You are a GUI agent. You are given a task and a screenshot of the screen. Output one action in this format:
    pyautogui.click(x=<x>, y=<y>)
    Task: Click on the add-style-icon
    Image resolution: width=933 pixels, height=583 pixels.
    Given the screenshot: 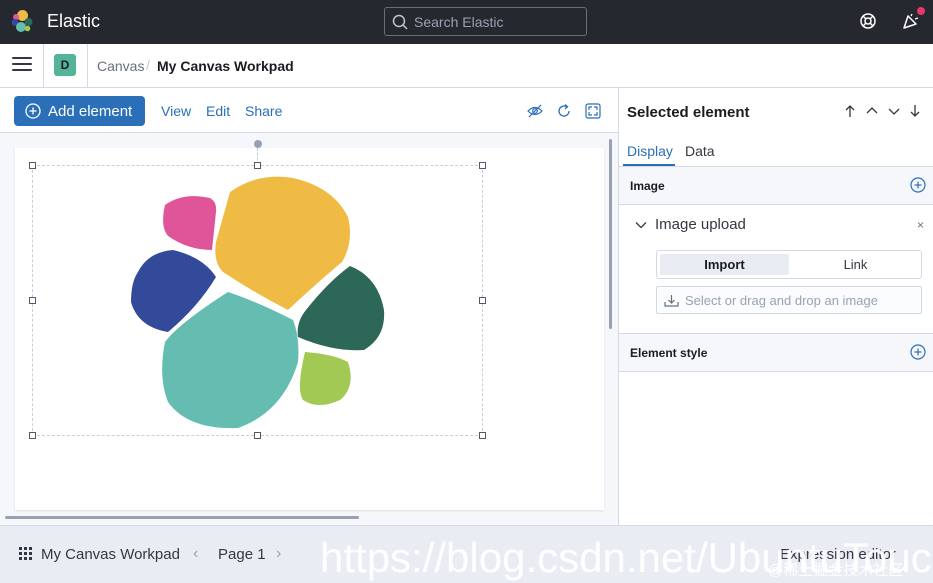 What is the action you would take?
    pyautogui.click(x=918, y=352)
    